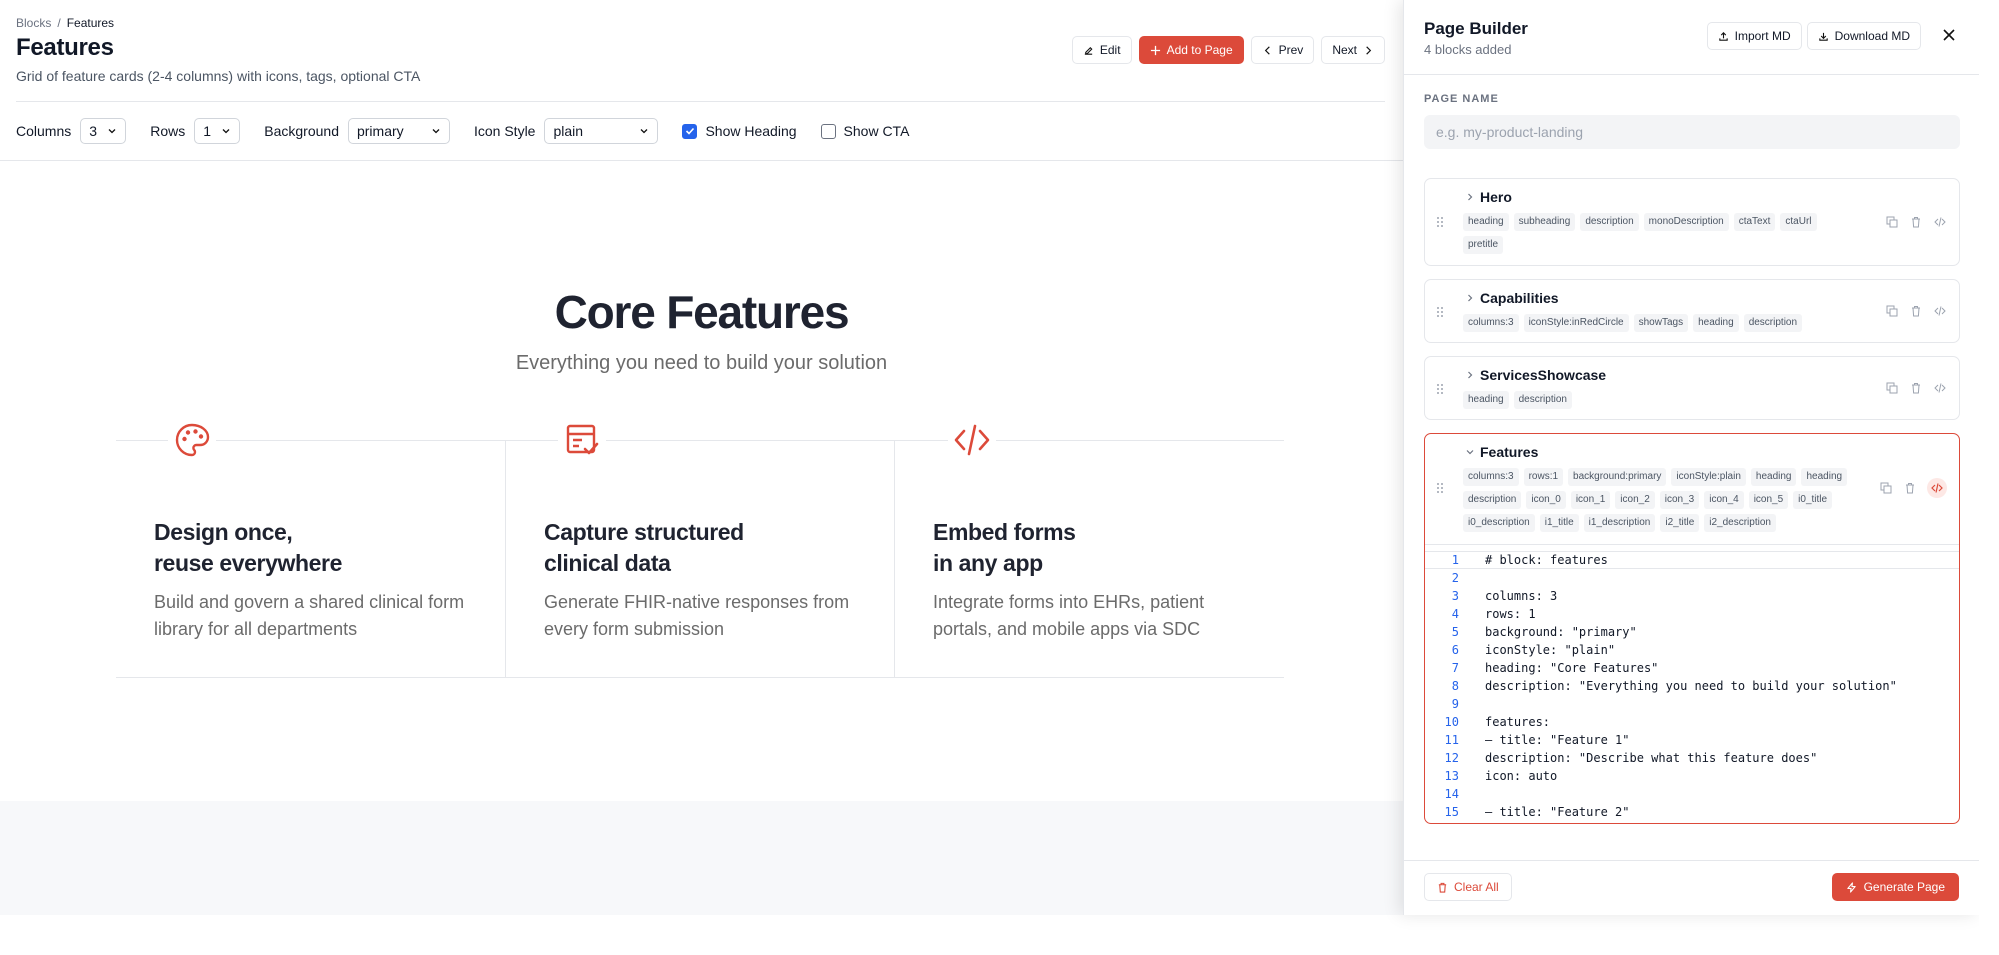 The height and width of the screenshot is (955, 1999). What do you see at coordinates (1679, 500) in the screenshot?
I see `tag: icon_3` at bounding box center [1679, 500].